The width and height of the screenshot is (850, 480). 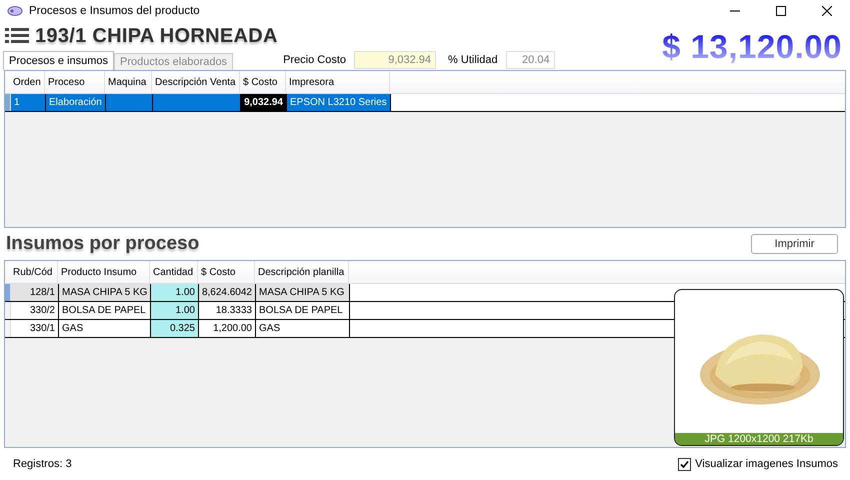 I want to click on table-cell: EPSON L3210 Series, so click(x=339, y=102).